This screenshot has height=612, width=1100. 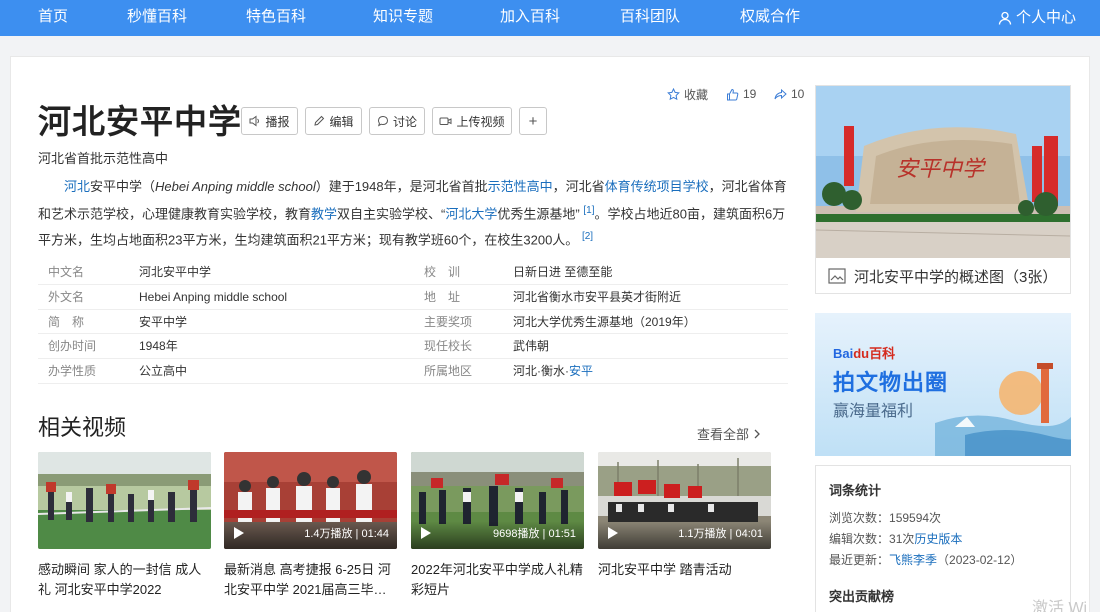 What do you see at coordinates (391, 213) in the screenshot?
I see `summary-text: 双自主实验学校、“` at bounding box center [391, 213].